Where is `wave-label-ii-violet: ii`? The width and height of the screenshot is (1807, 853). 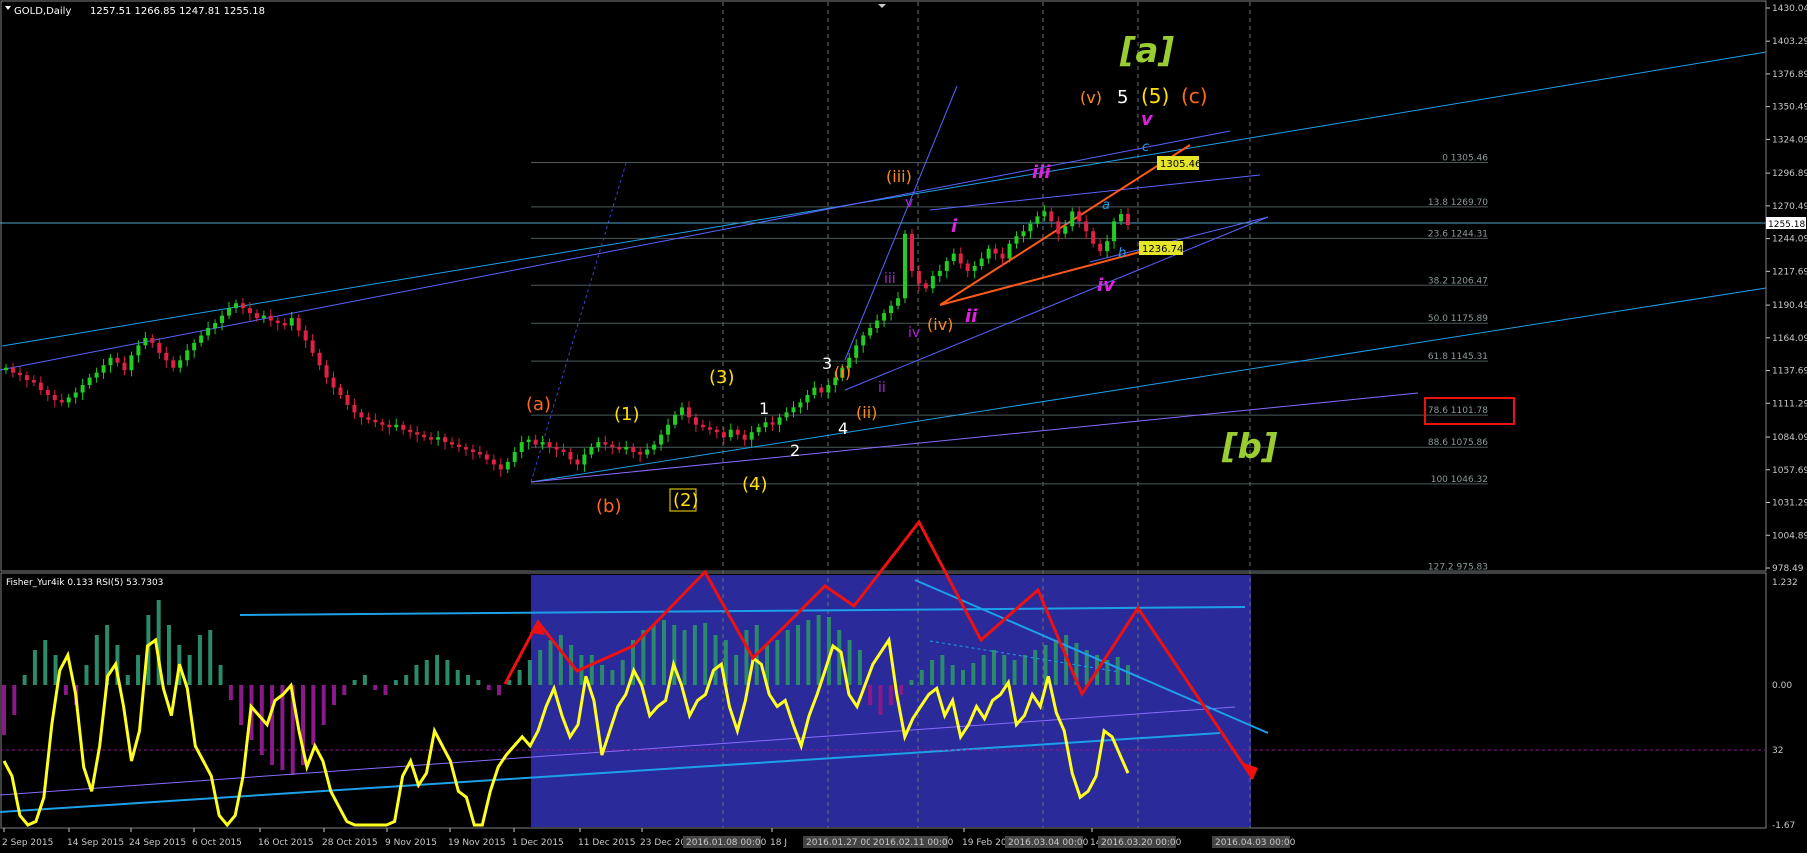
wave-label-ii-violet: ii is located at coordinates (882, 388).